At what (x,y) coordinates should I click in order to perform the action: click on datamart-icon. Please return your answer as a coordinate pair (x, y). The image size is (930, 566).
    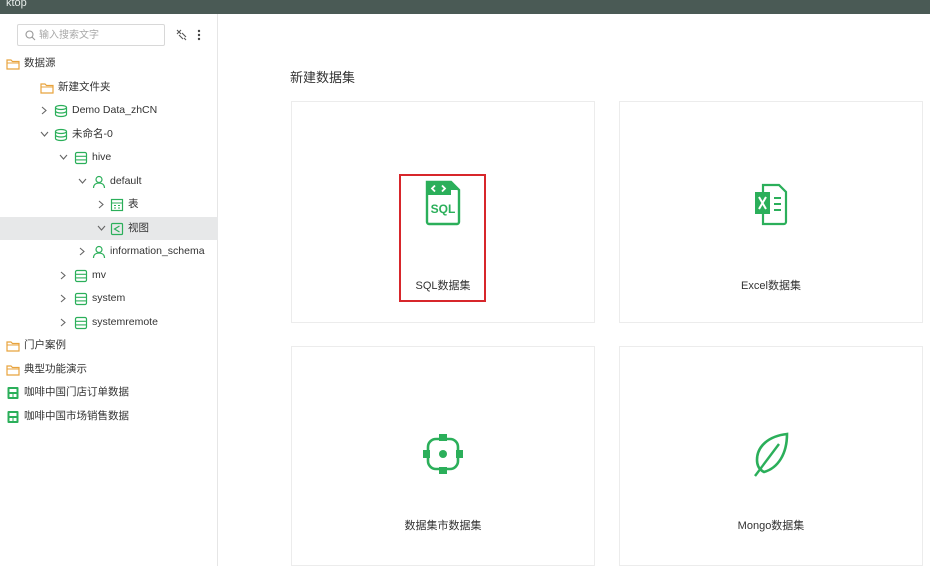
    Looking at the image, I should click on (443, 455).